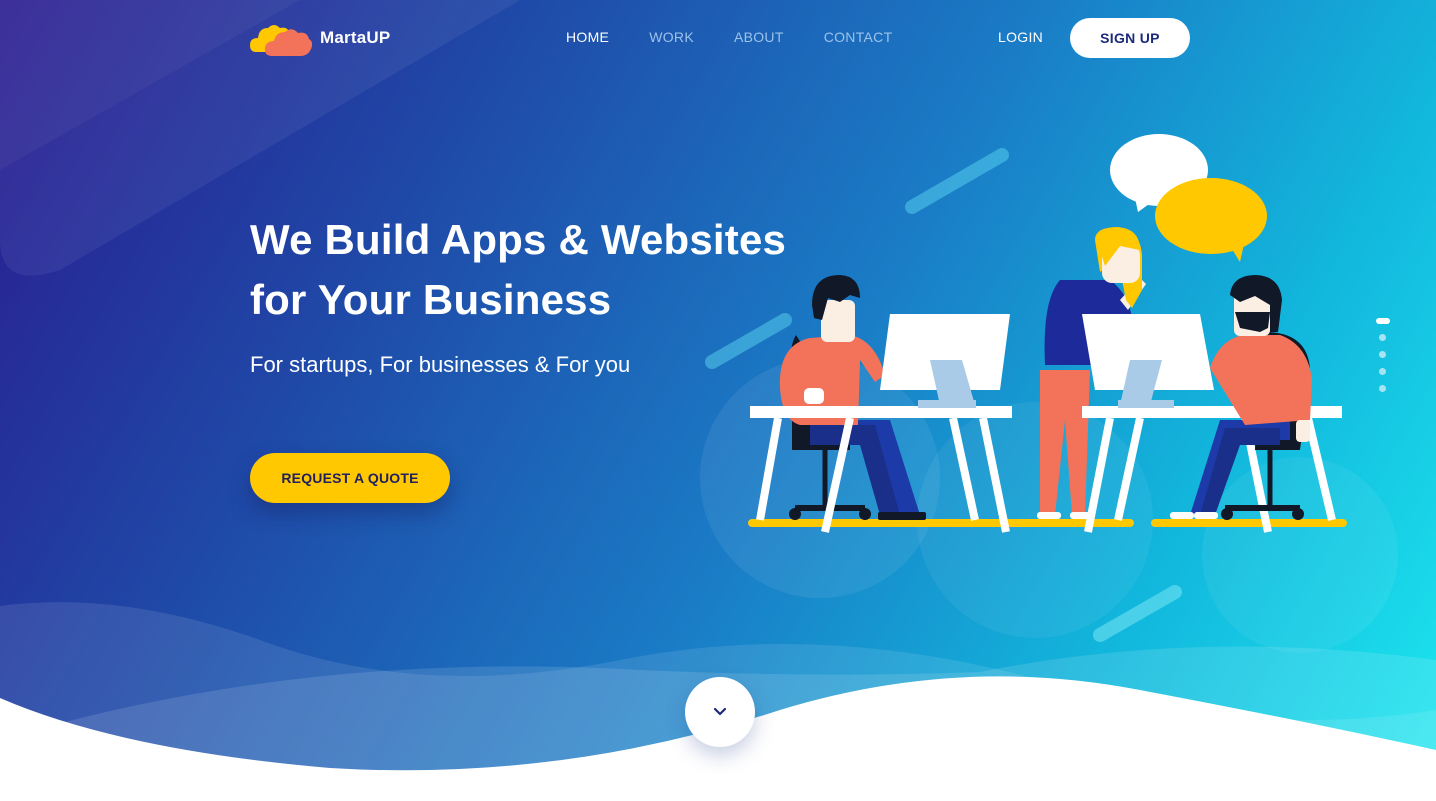 The height and width of the screenshot is (801, 1436). What do you see at coordinates (759, 37) in the screenshot?
I see `nav-about-link: ABOUT` at bounding box center [759, 37].